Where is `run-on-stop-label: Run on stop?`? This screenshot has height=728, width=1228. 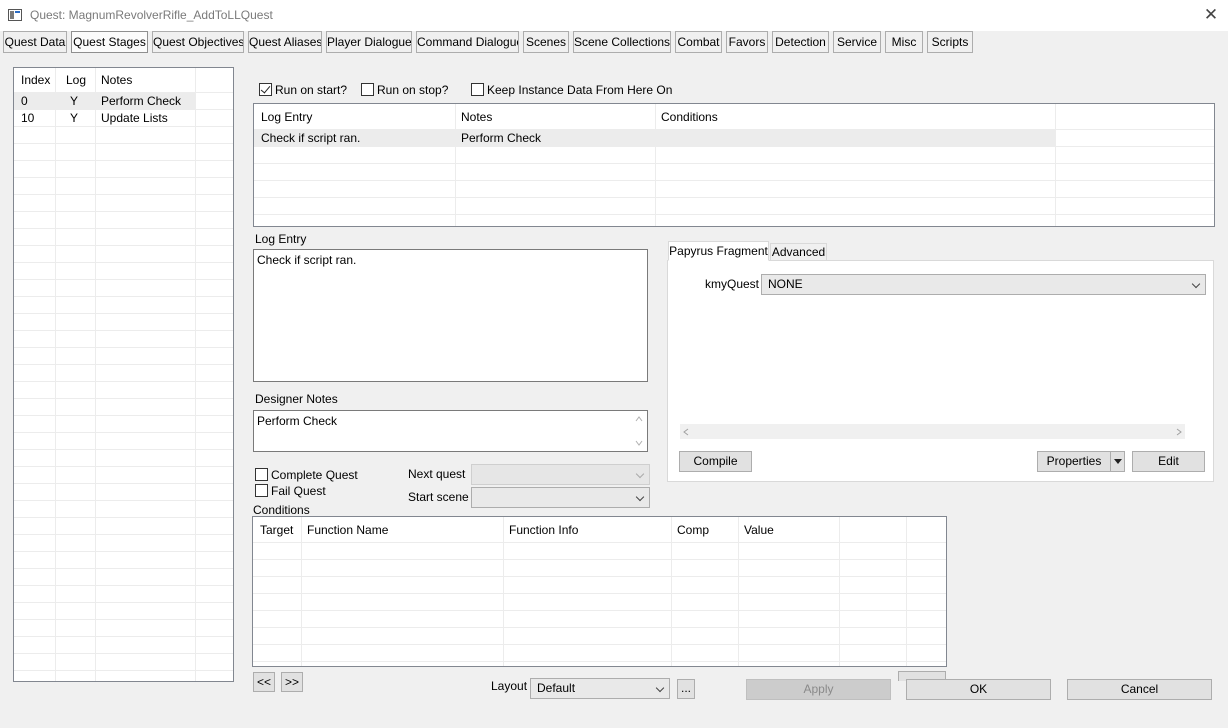 run-on-stop-label: Run on stop? is located at coordinates (413, 90).